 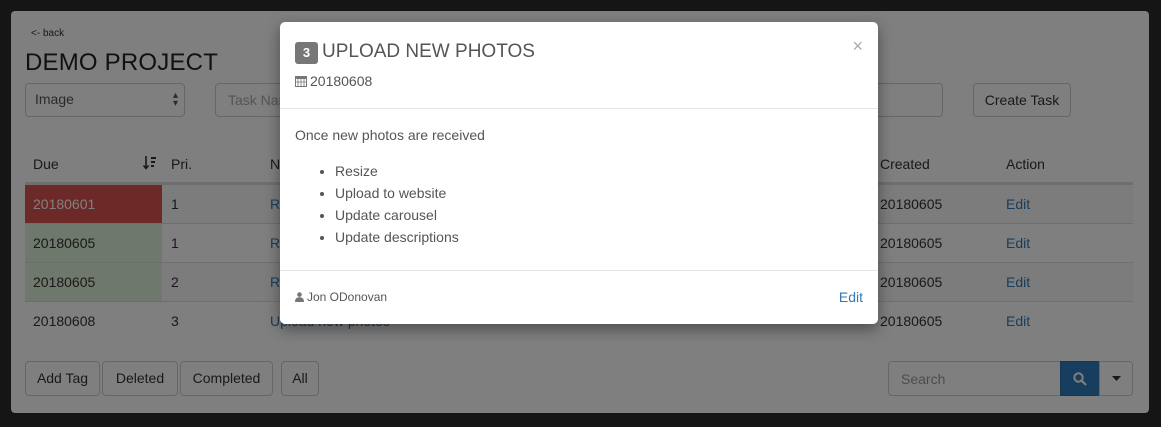 I want to click on author-name: Jon ODonovan, so click(x=347, y=297).